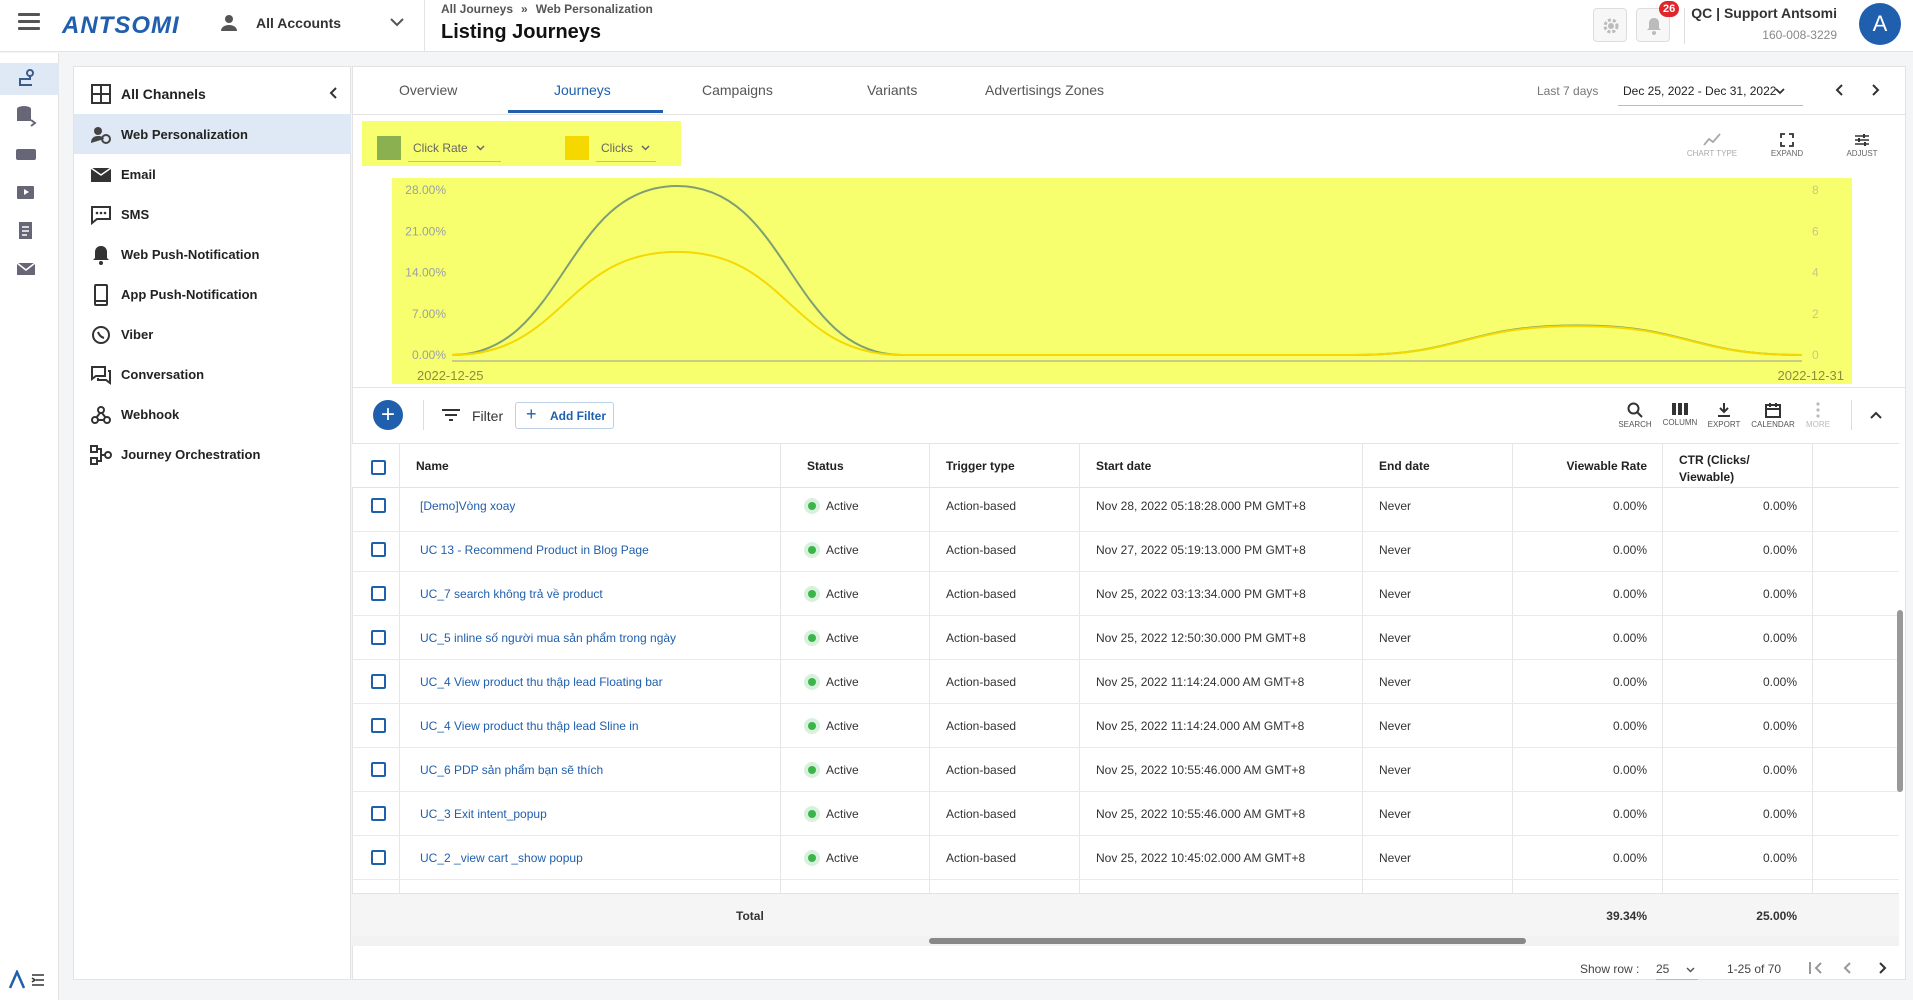 The image size is (1913, 1000). I want to click on collapse-chart-button, so click(1876, 416).